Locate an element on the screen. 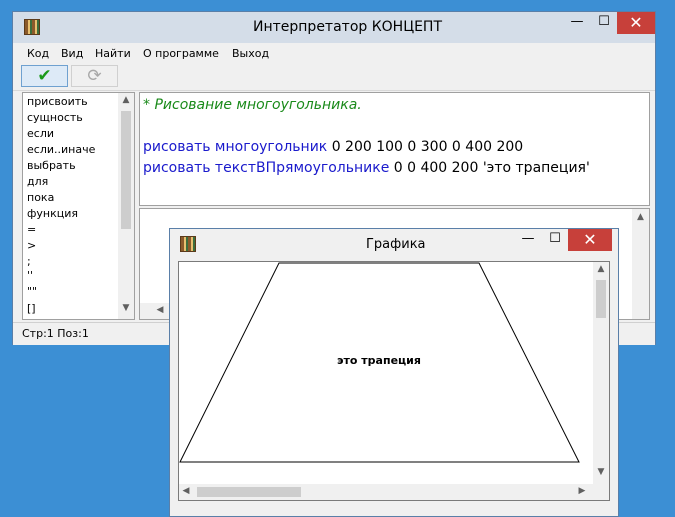 This screenshot has height=517, width=675. refresh-button: ⟳ is located at coordinates (94, 76).